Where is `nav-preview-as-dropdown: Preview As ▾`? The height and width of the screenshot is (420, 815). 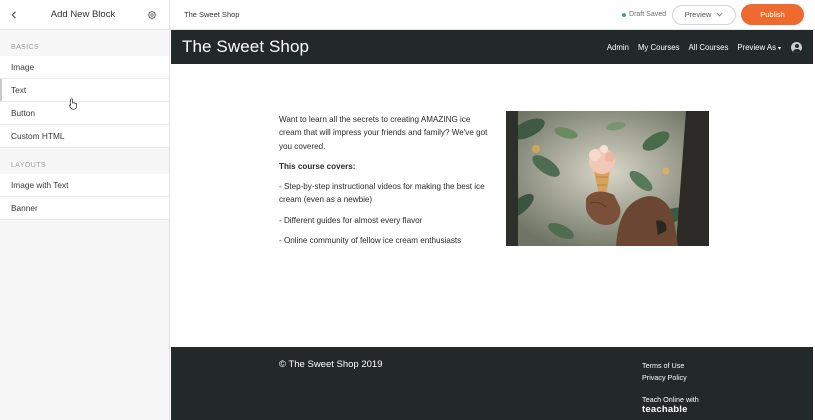 nav-preview-as-dropdown: Preview As ▾ is located at coordinates (759, 47).